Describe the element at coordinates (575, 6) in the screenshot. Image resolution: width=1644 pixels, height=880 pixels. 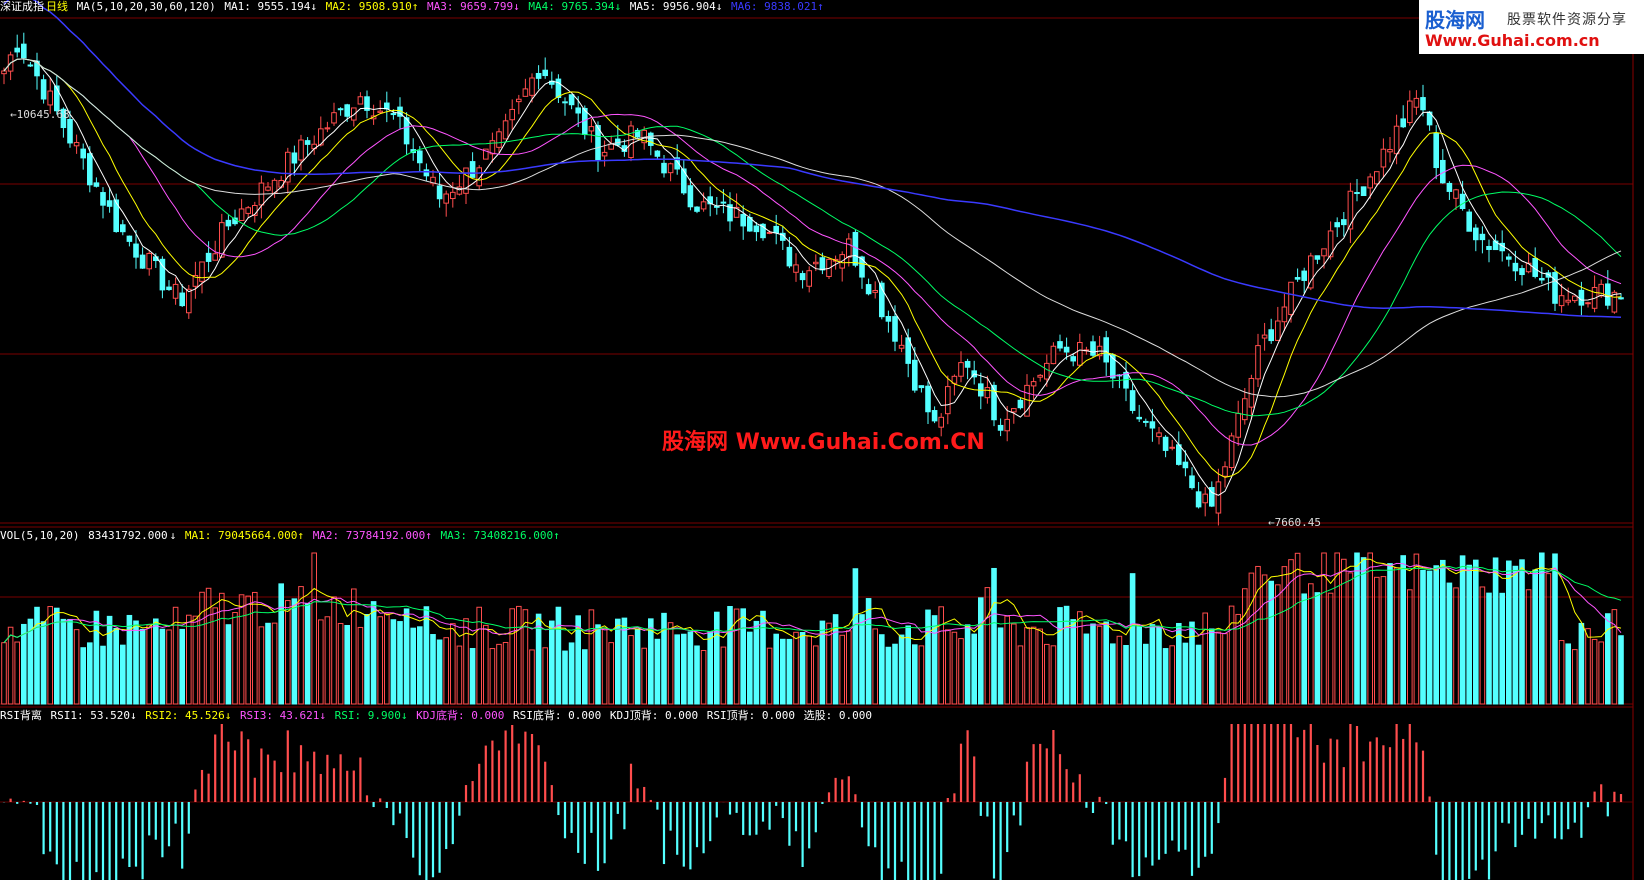
I see `ma-value-4: MA4: 9765.394↓` at that location.